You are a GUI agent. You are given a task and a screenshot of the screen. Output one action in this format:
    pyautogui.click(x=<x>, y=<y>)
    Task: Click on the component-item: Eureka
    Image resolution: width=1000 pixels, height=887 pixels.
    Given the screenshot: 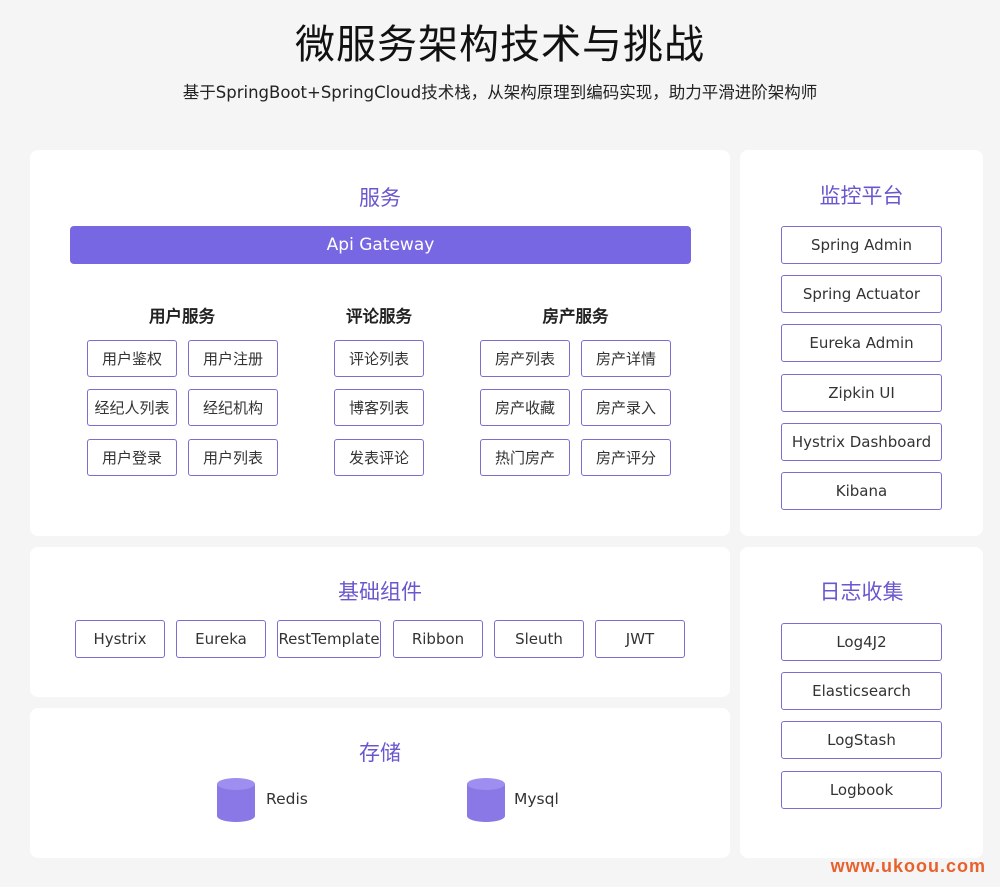 What is the action you would take?
    pyautogui.click(x=221, y=639)
    